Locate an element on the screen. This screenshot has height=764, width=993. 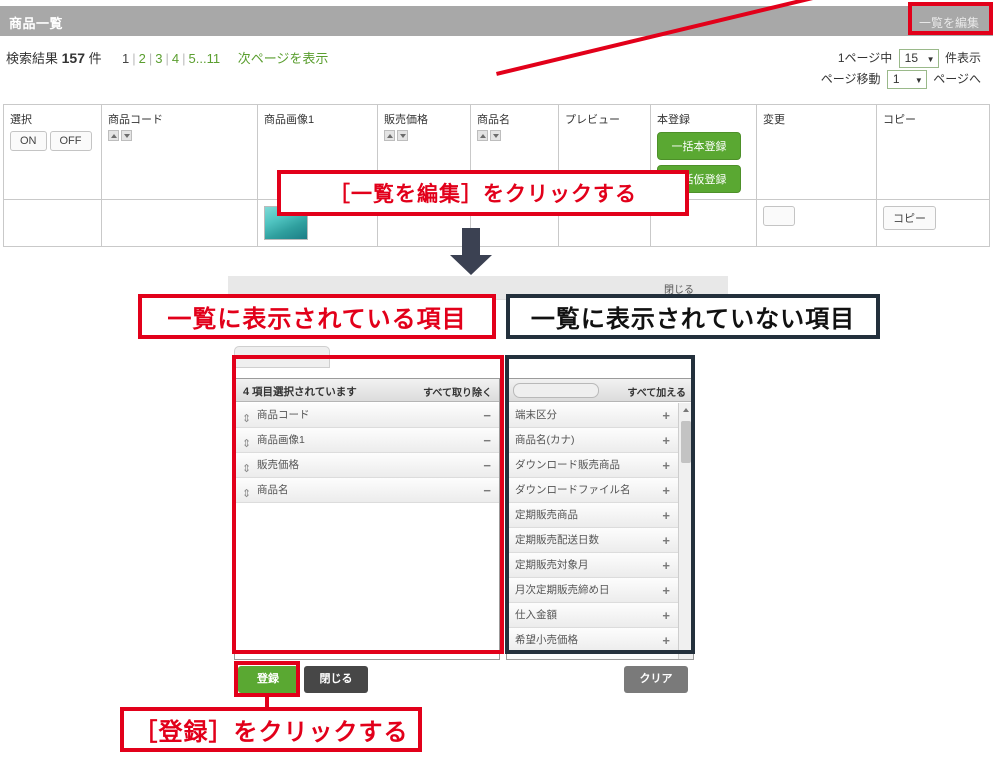
goto-page-value: 1 is located at coordinates (896, 79).